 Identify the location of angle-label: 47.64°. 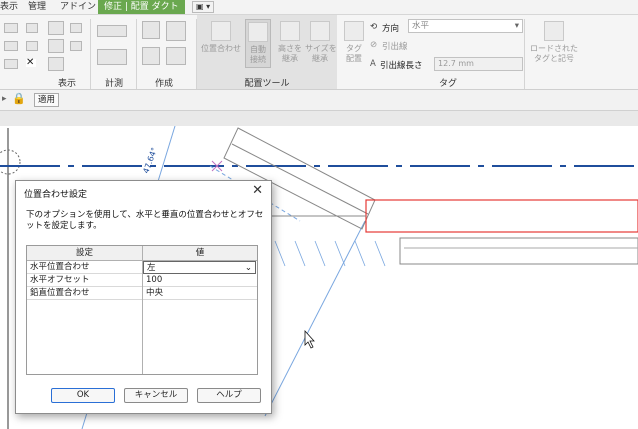
(150, 160).